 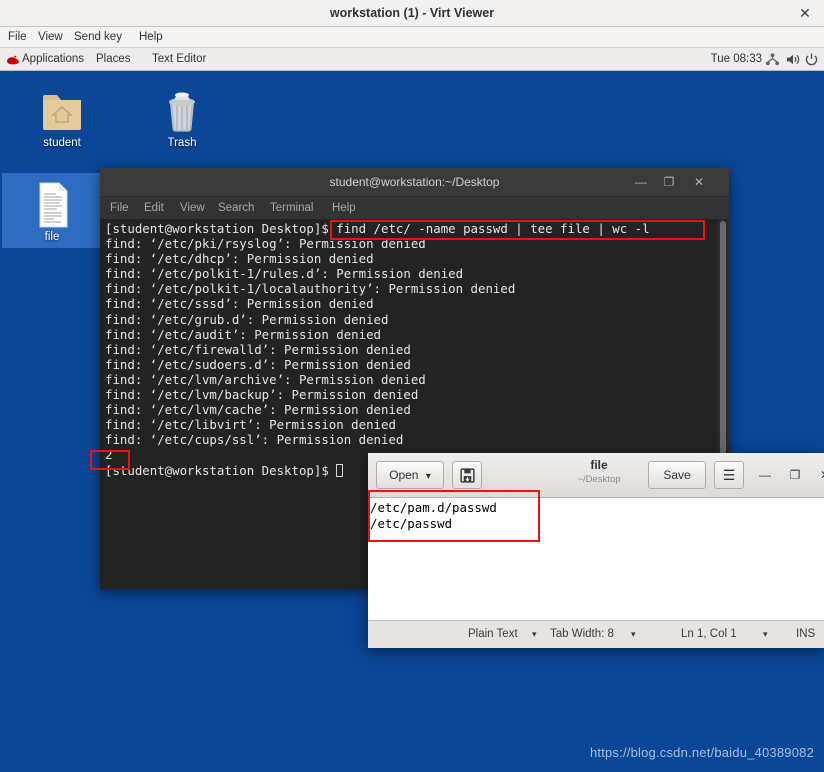 What do you see at coordinates (811, 59) in the screenshot?
I see `power-icon` at bounding box center [811, 59].